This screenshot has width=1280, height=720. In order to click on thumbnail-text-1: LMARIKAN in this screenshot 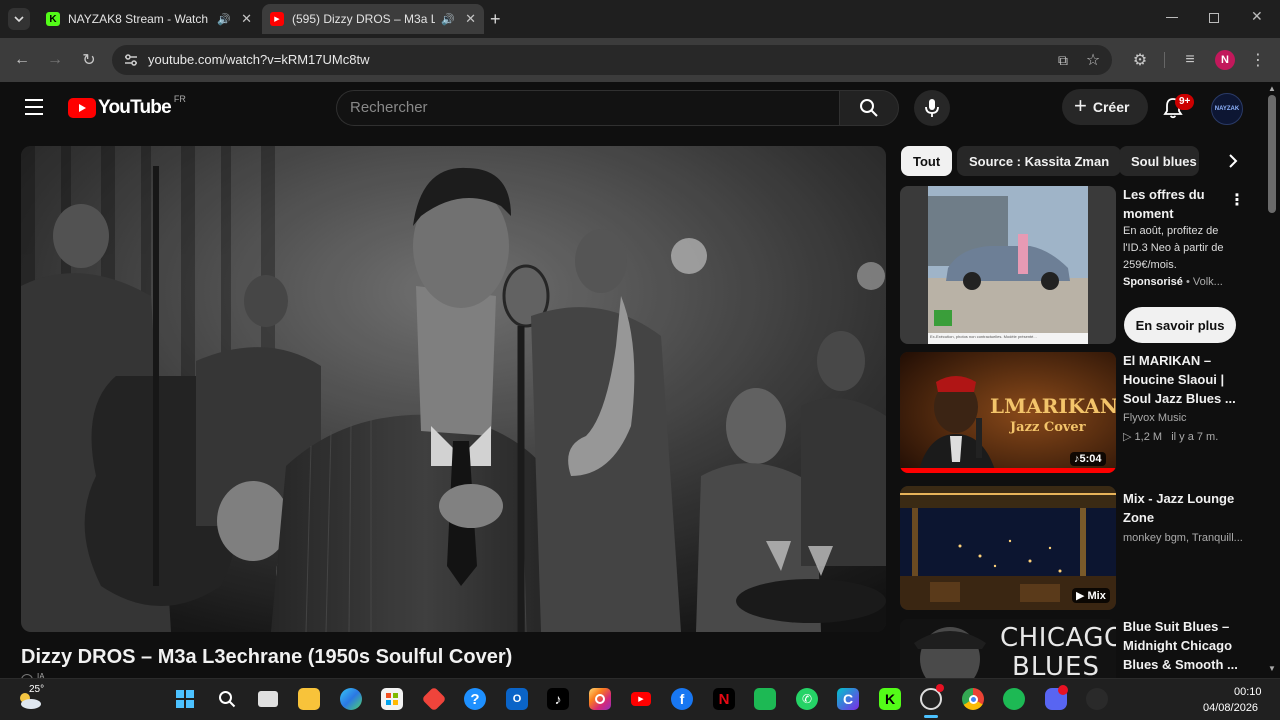, I will do `click(1053, 406)`.